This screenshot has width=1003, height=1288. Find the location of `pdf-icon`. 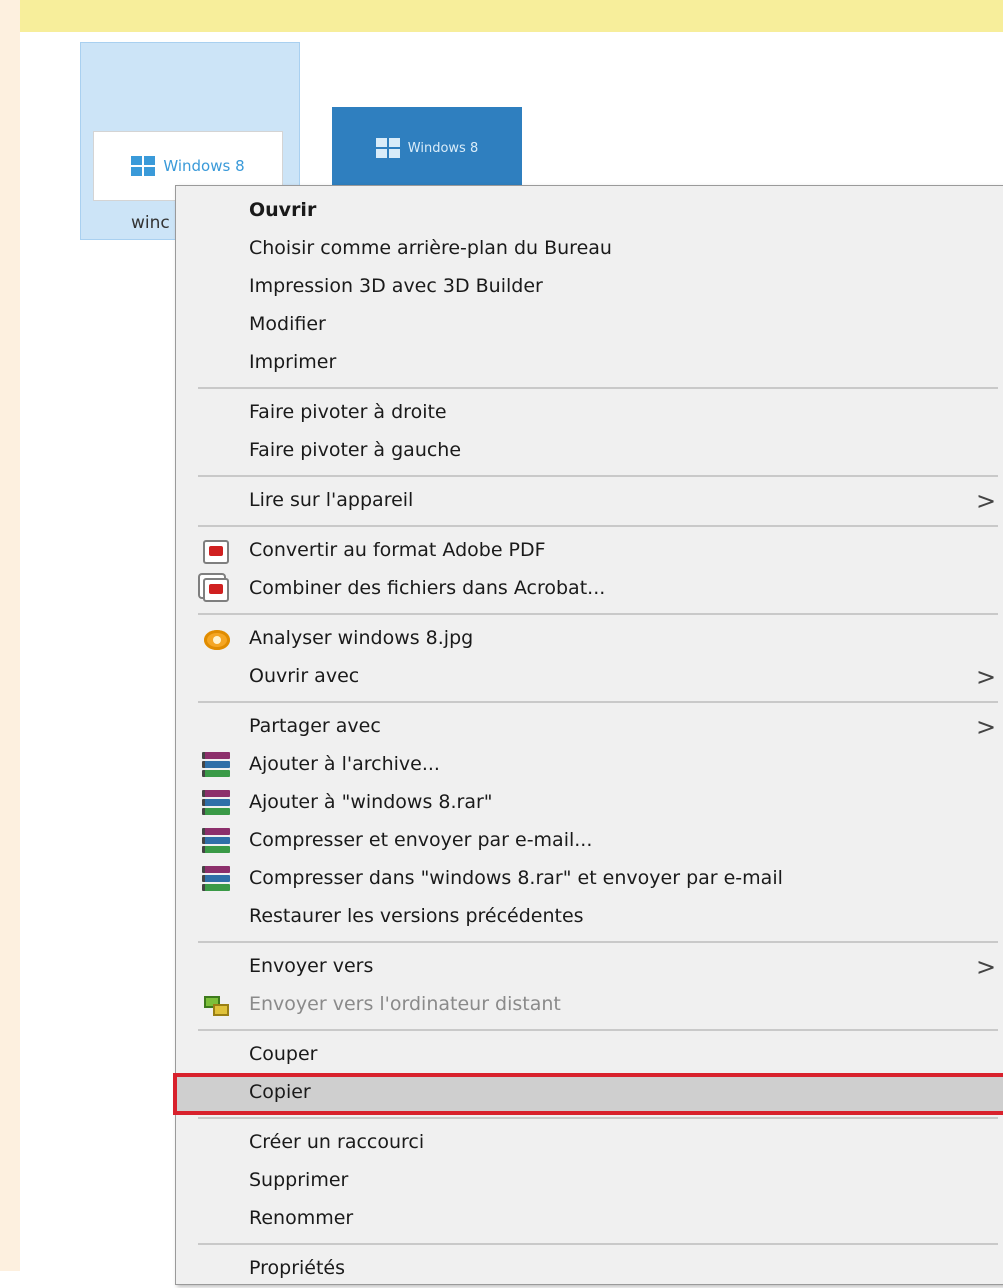

pdf-icon is located at coordinates (216, 552).